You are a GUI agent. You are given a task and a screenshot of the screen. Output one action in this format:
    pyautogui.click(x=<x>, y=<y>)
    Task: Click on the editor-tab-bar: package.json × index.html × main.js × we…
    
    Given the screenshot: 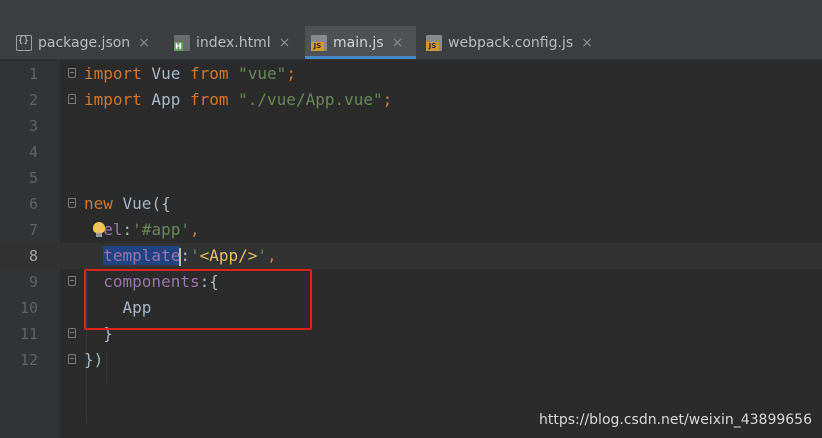 What is the action you would take?
    pyautogui.click(x=411, y=43)
    